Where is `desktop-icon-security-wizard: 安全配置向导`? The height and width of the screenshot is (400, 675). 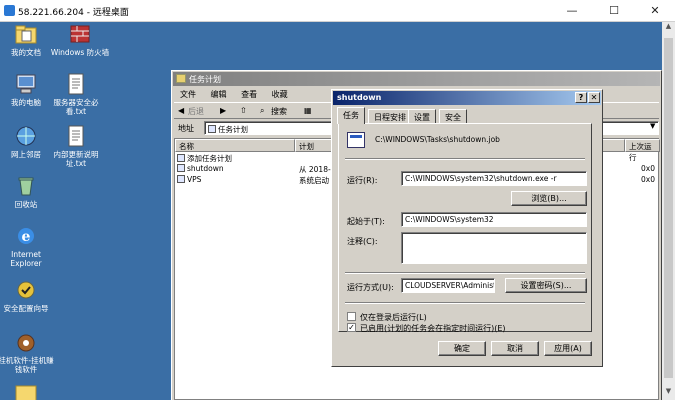 desktop-icon-security-wizard: 安全配置向导 is located at coordinates (28, 295).